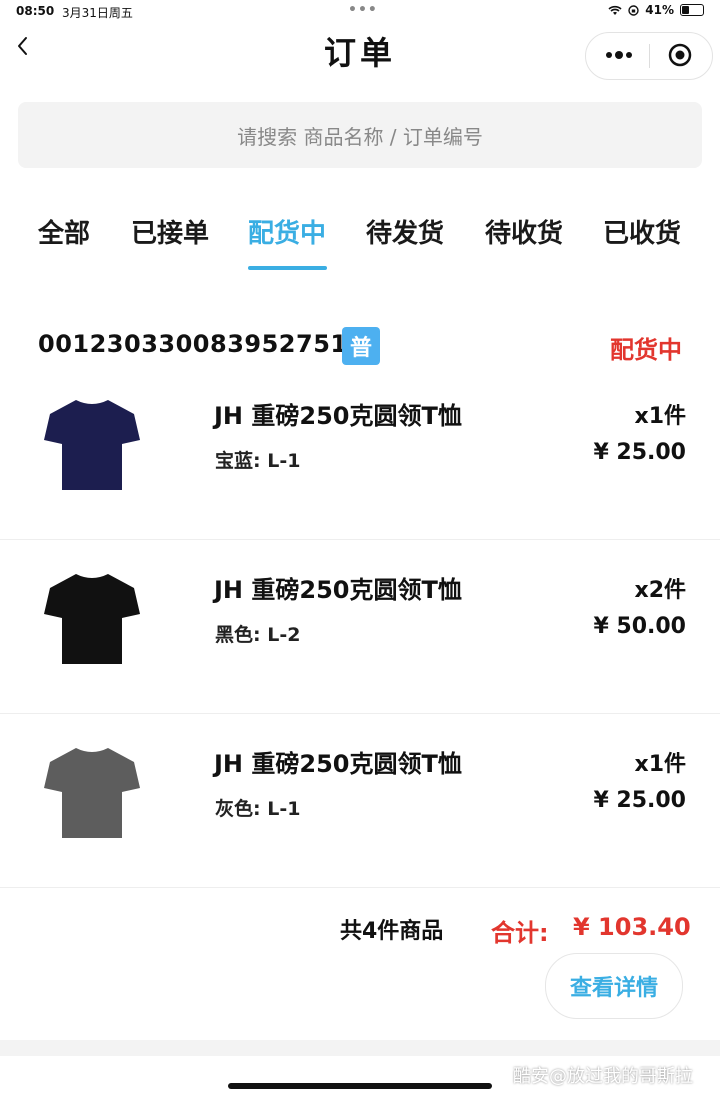  What do you see at coordinates (360, 960) in the screenshot?
I see `order-summary: 共4件商品 合计: ¥ 103.40 查看详情` at bounding box center [360, 960].